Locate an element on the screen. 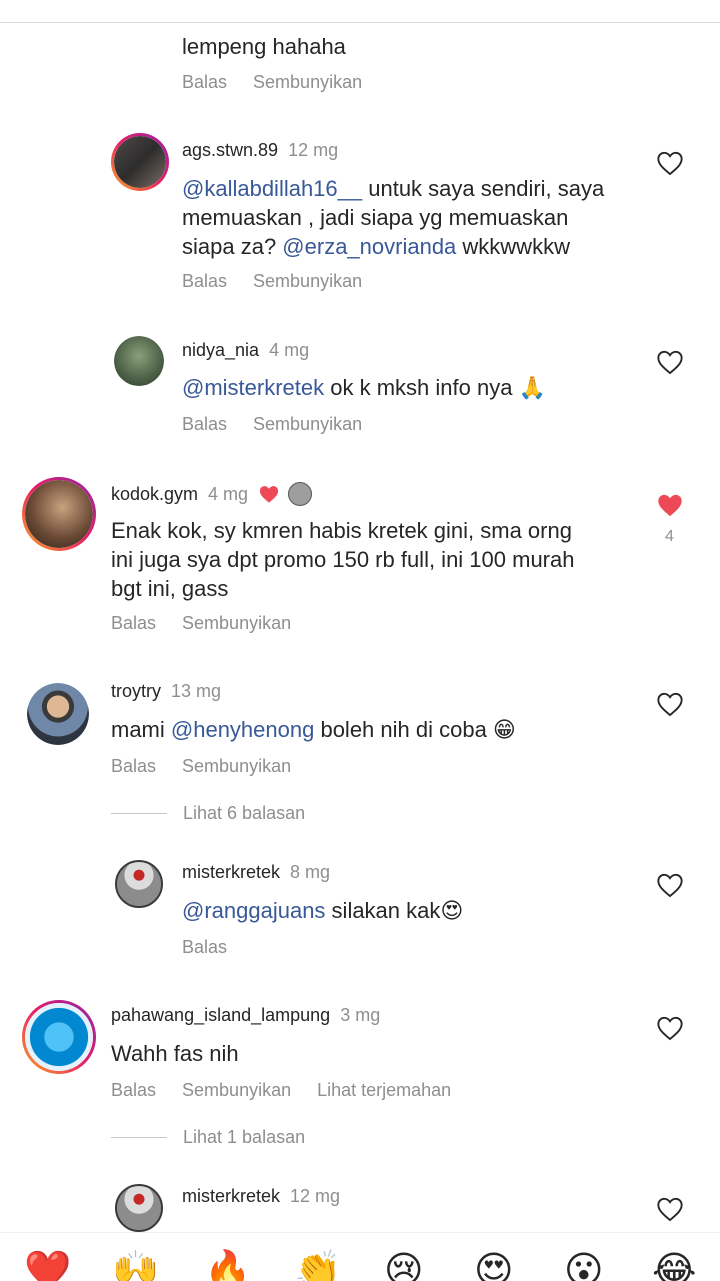 The height and width of the screenshot is (1281, 720). comment-actions: Balas Sembunyikan Lihat terjemahan is located at coordinates (294, 1090).